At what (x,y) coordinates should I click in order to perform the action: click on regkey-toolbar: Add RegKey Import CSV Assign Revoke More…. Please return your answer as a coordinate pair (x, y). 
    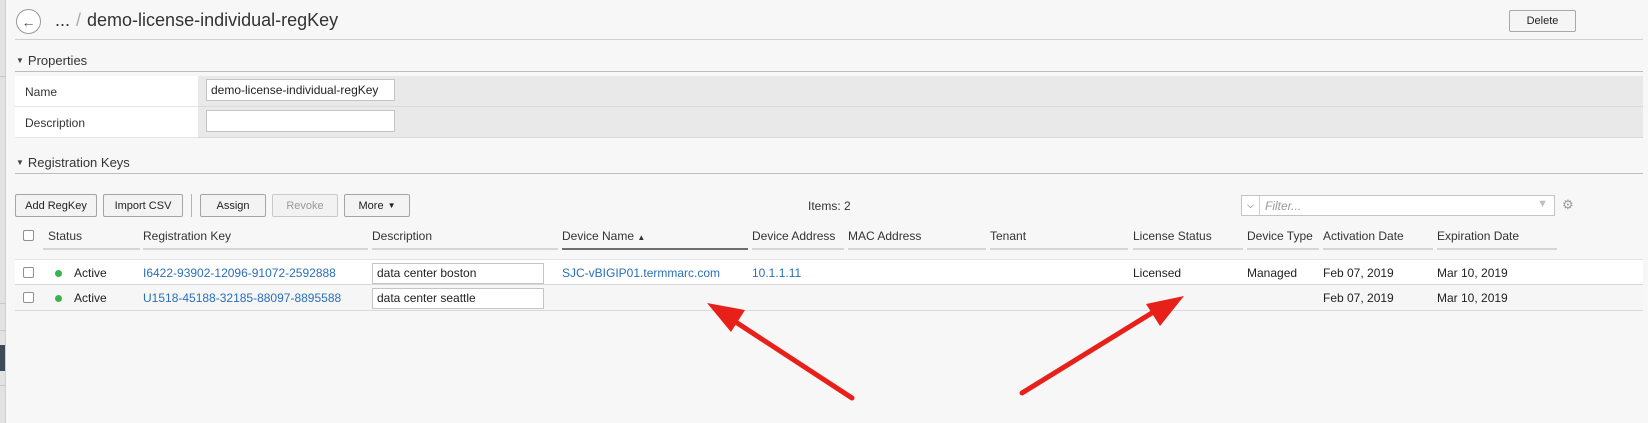
    Looking at the image, I should click on (829, 206).